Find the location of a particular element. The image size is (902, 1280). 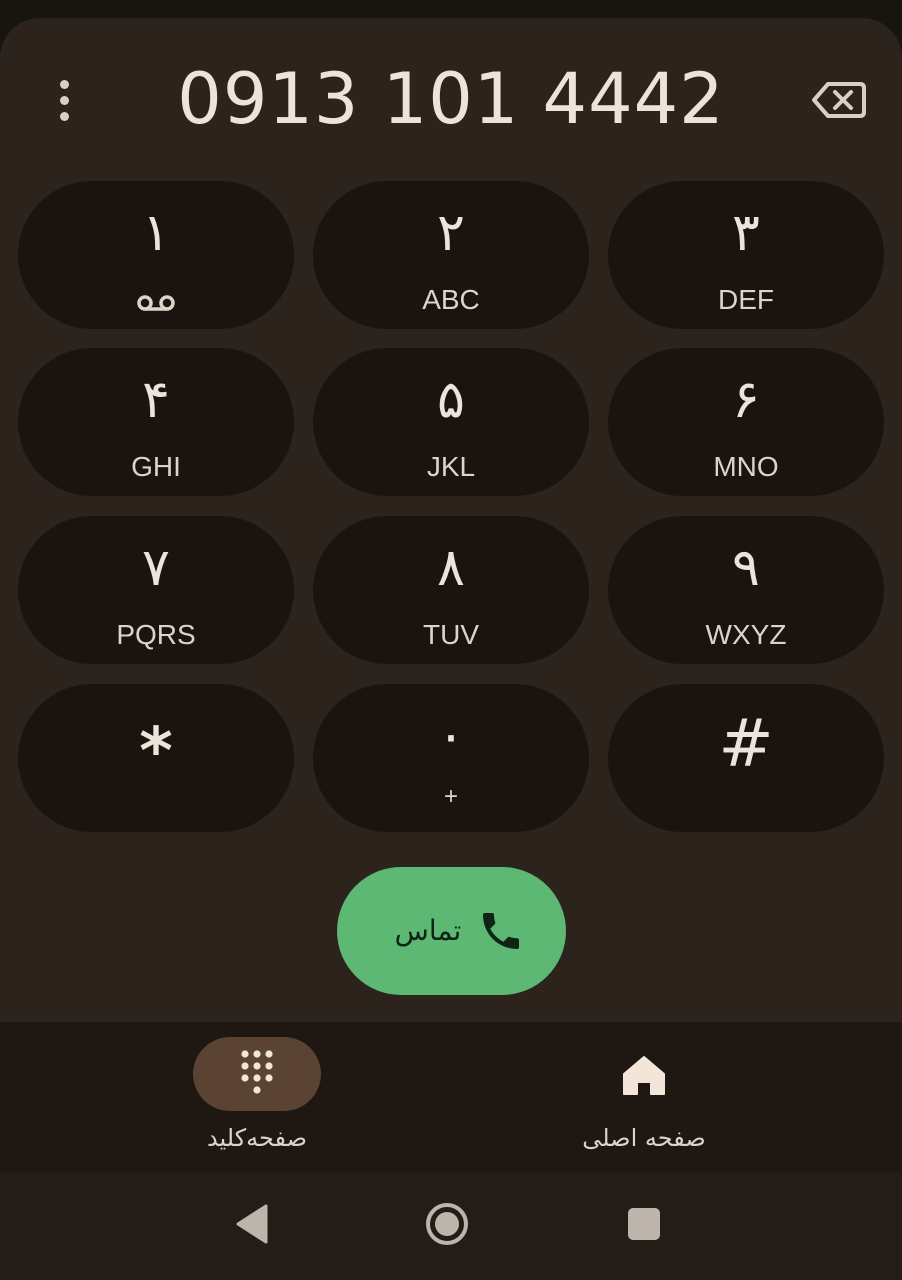

key-4: ۴ GHI is located at coordinates (156, 422).